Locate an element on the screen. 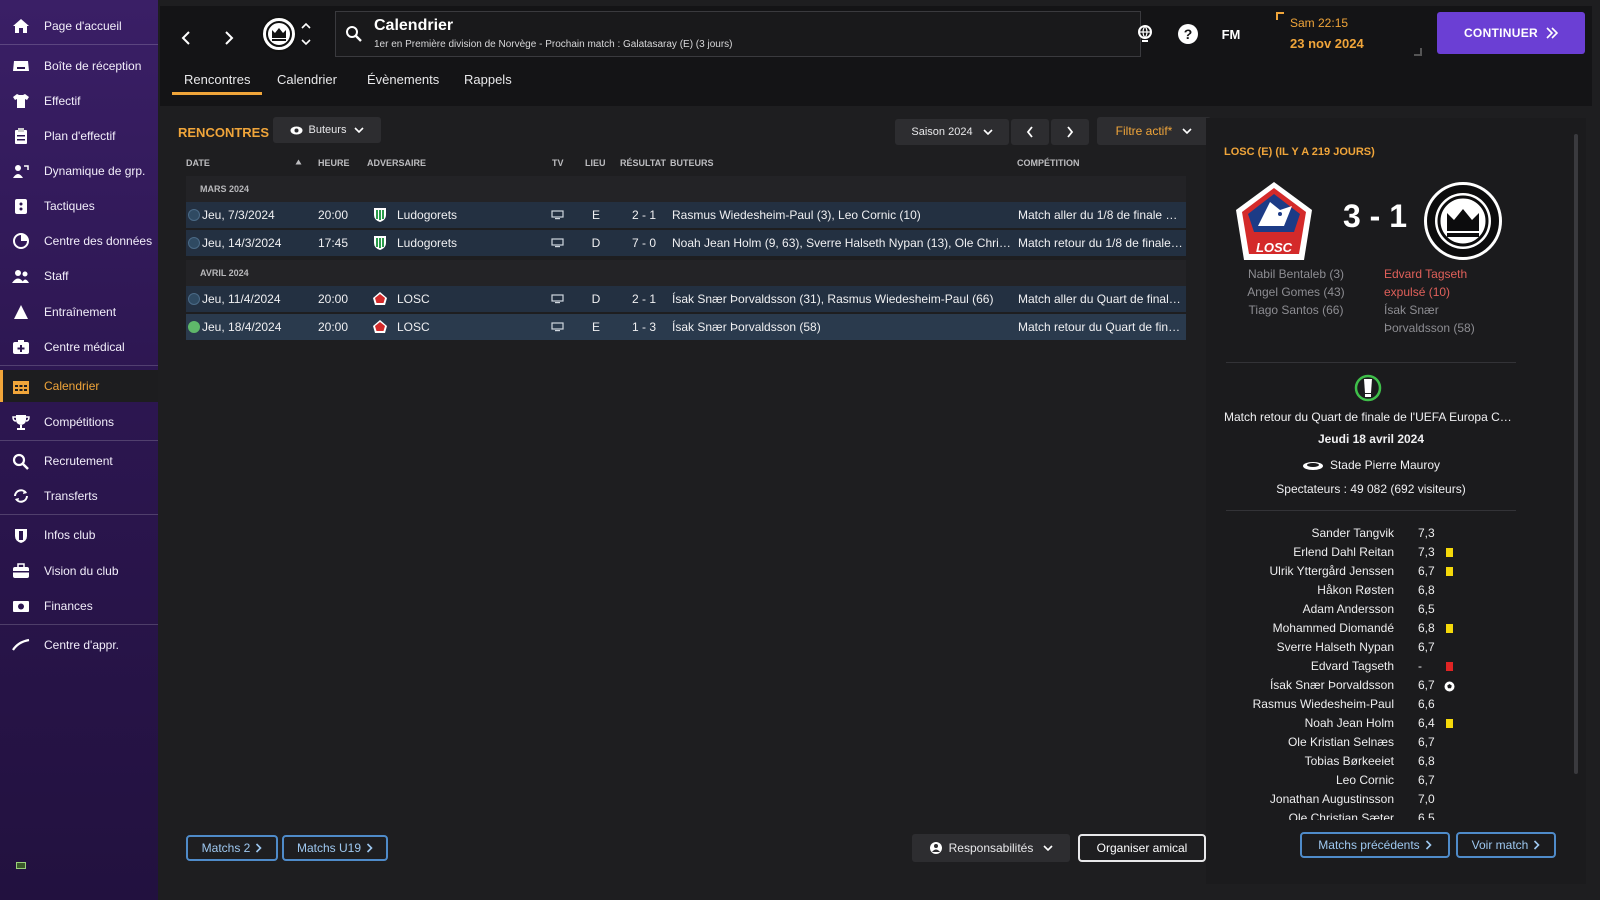 The image size is (1600, 900). sidebar-item-squad: Effectif is located at coordinates (79, 101).